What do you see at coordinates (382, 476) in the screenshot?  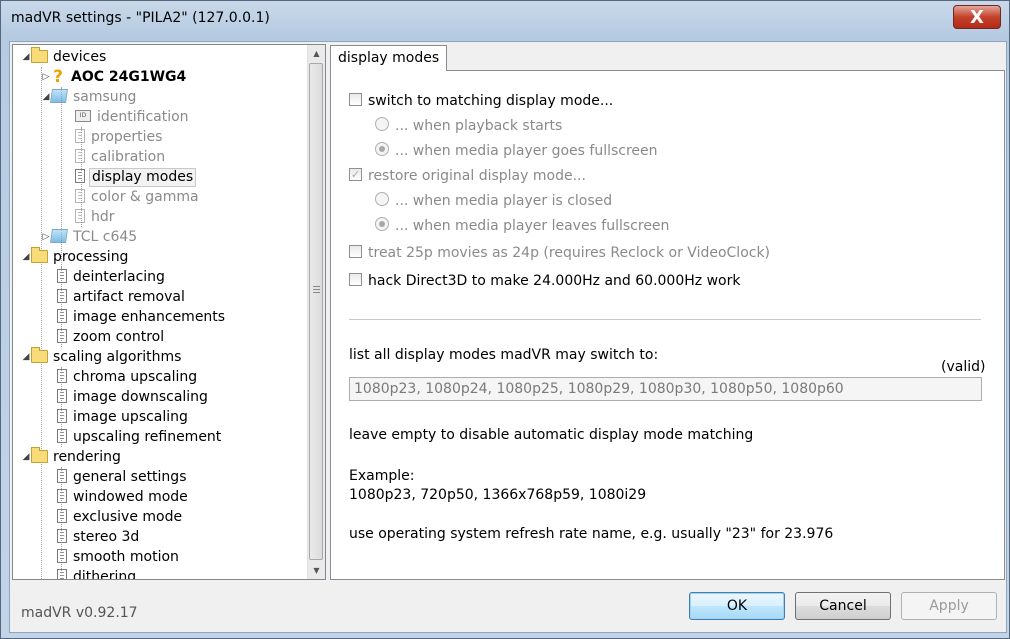 I see `example-label: Example:` at bounding box center [382, 476].